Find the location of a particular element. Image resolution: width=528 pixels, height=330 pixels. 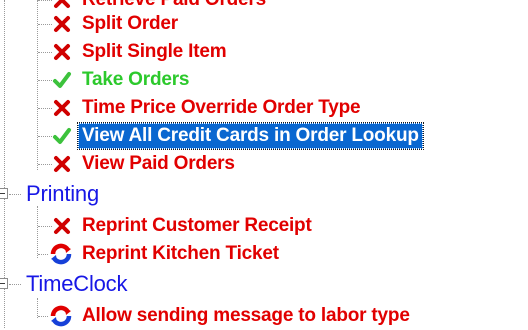

tree-item-reprint-kitchen-ticket: Reprint Kitchen Ticket is located at coordinates (210, 254).